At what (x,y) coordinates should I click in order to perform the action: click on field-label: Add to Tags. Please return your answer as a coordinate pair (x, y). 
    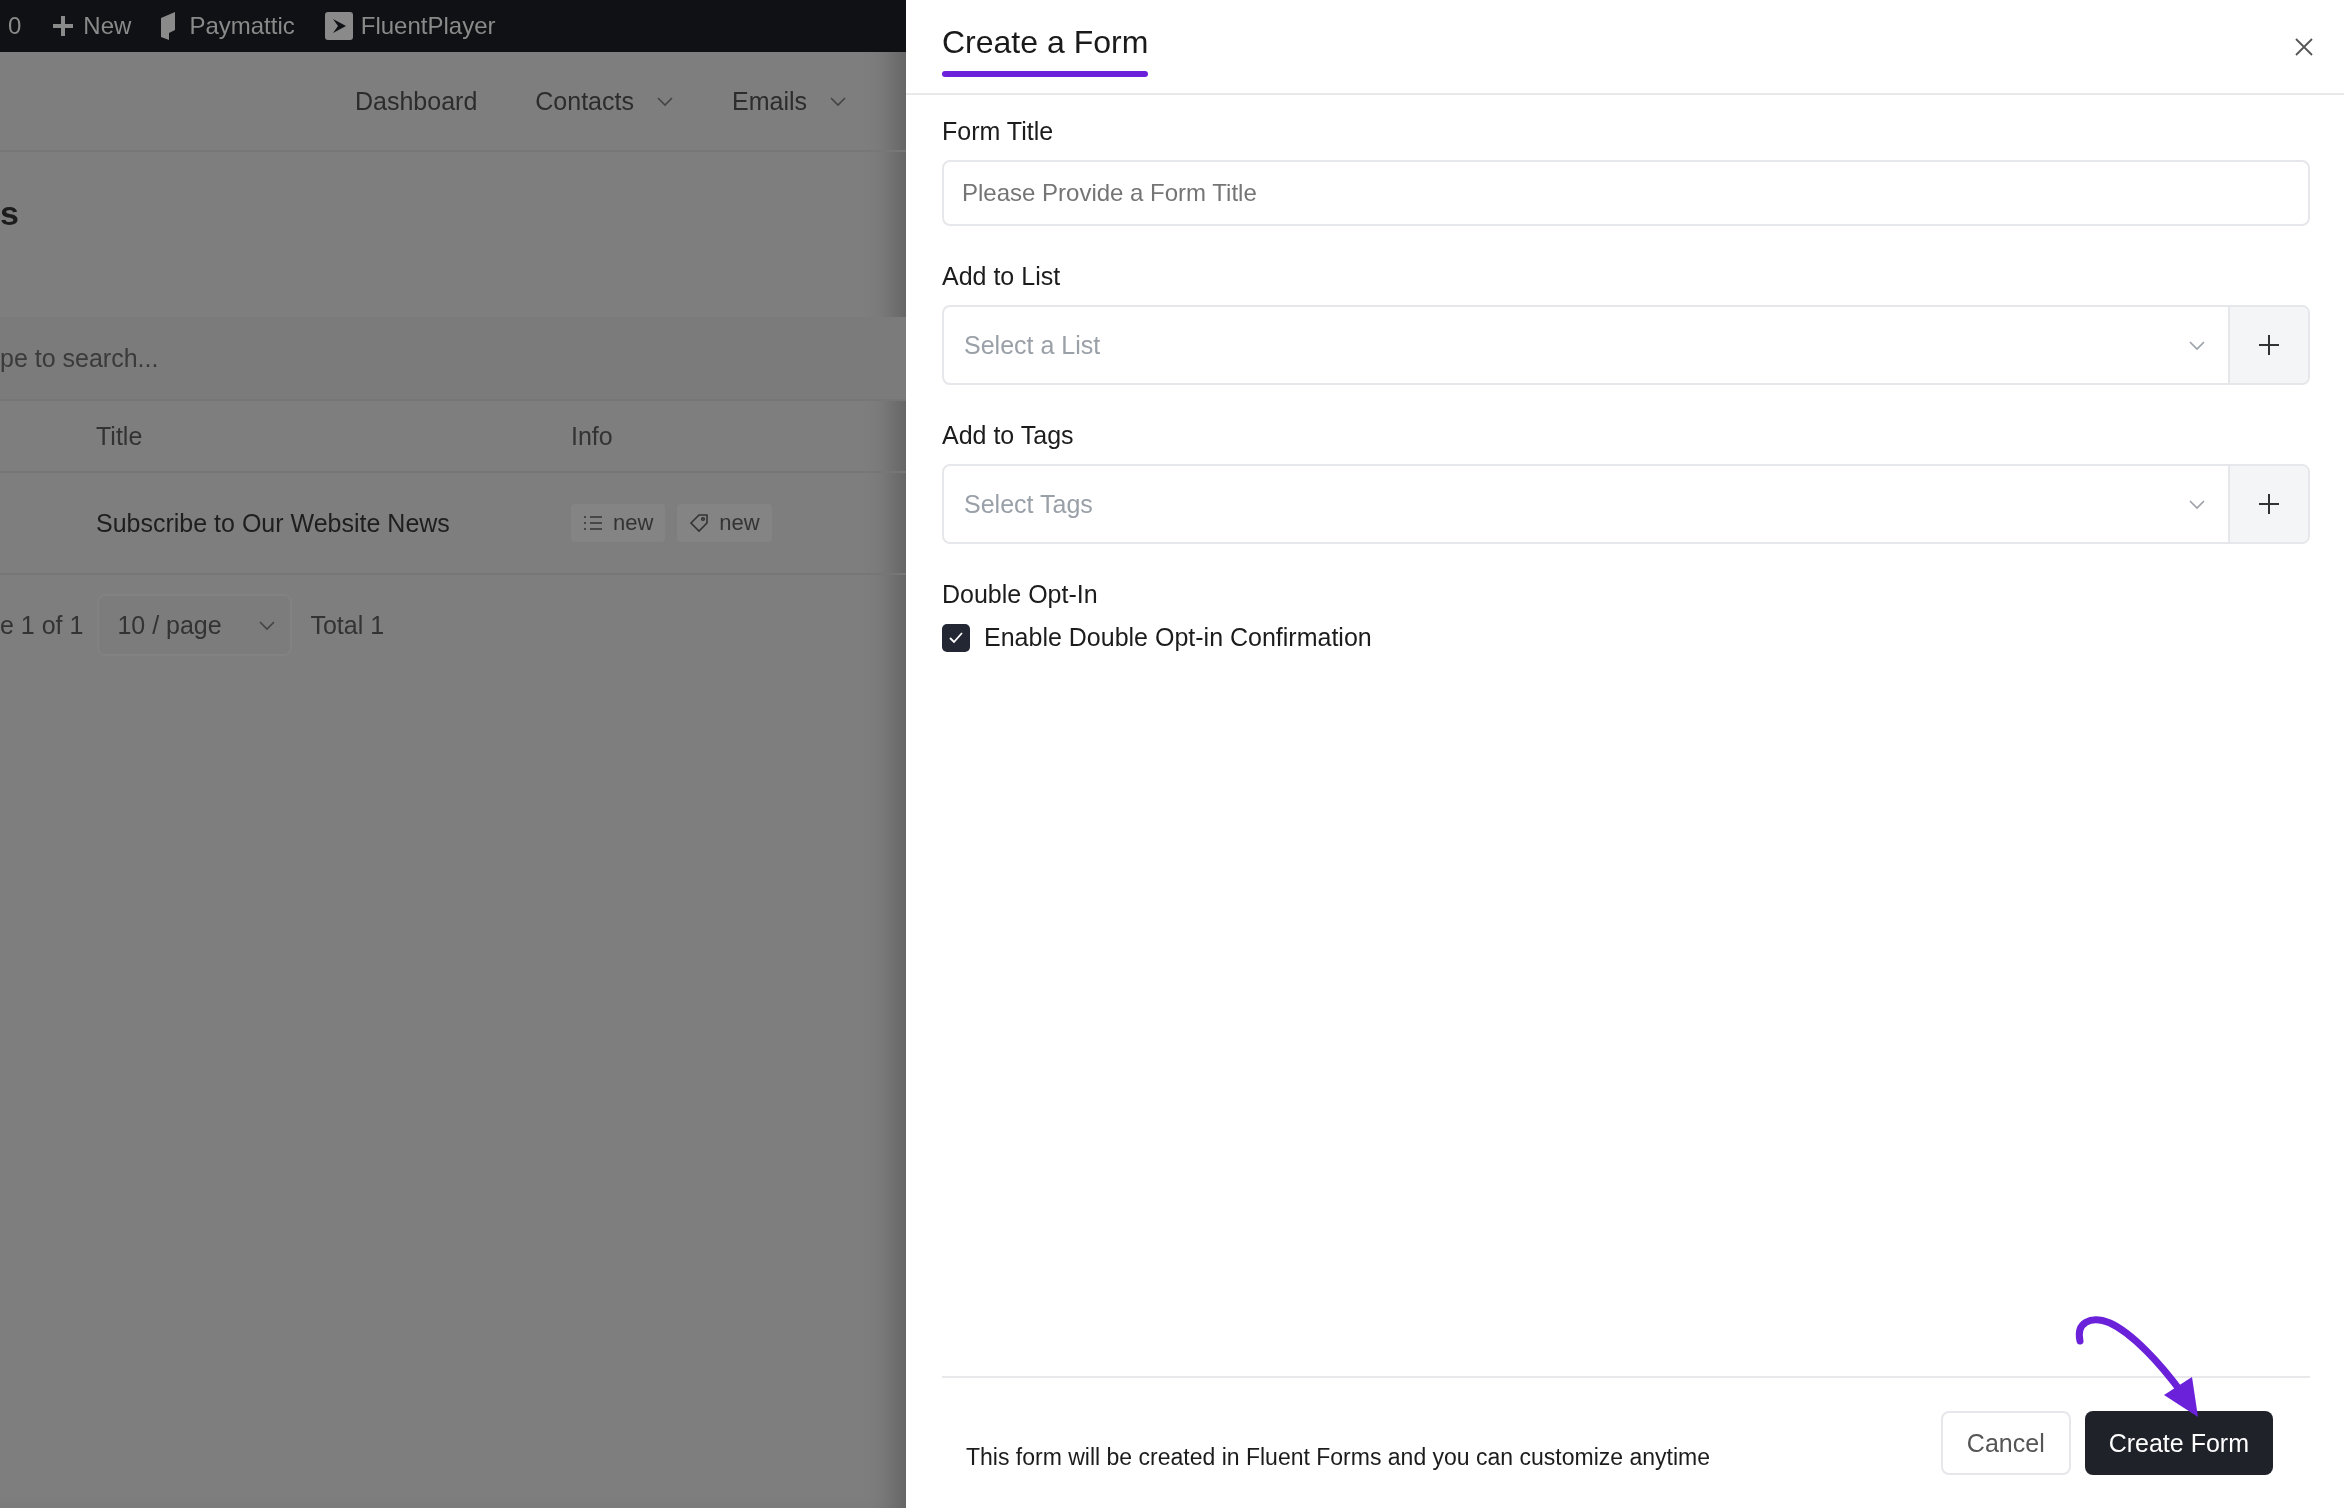
    Looking at the image, I should click on (1008, 435).